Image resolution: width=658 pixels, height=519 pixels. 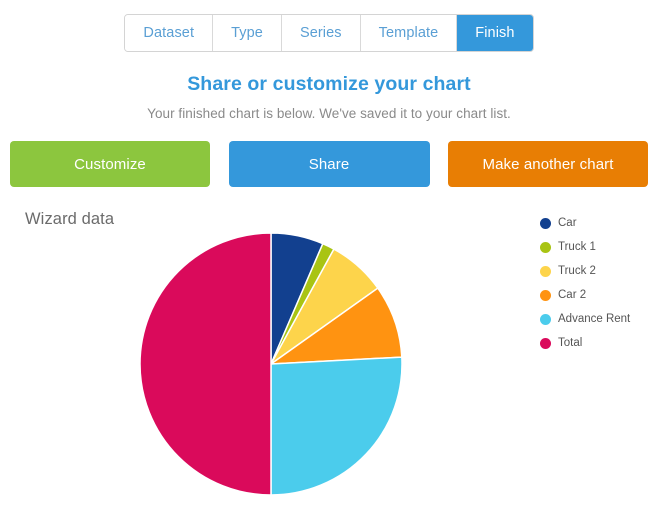 What do you see at coordinates (545, 343) in the screenshot?
I see `legend-swatch-total-icon` at bounding box center [545, 343].